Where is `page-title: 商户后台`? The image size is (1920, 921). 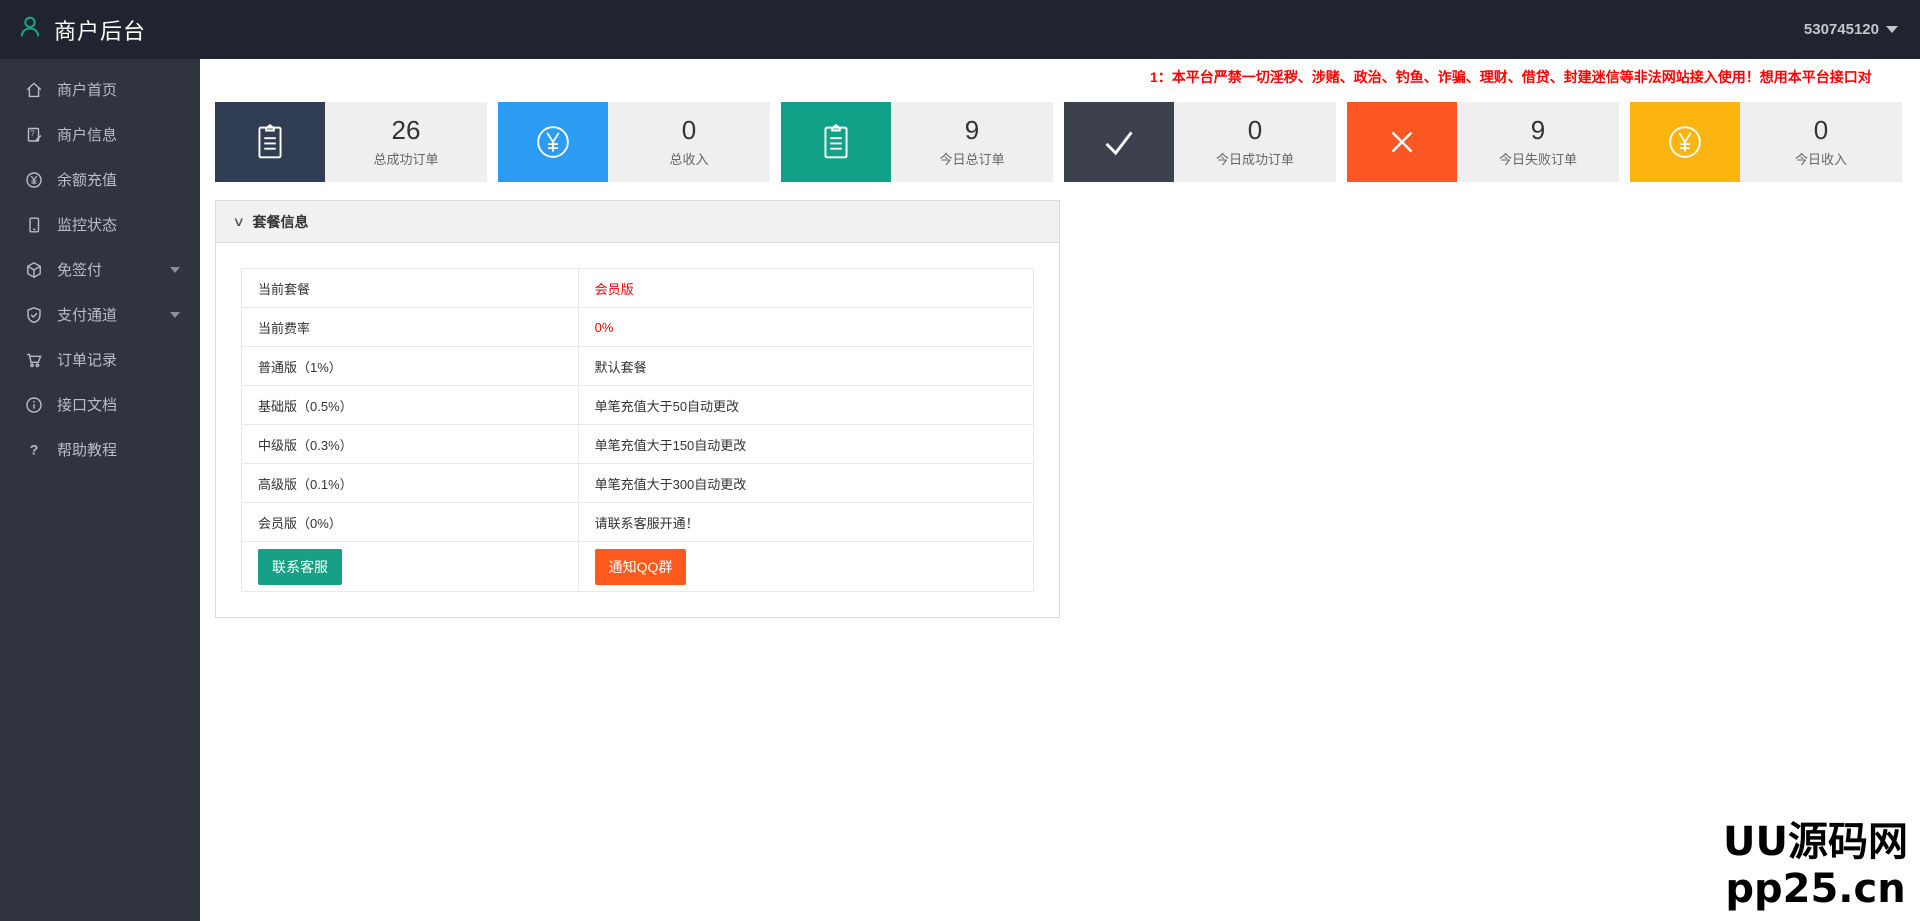
page-title: 商户后台 is located at coordinates (100, 31).